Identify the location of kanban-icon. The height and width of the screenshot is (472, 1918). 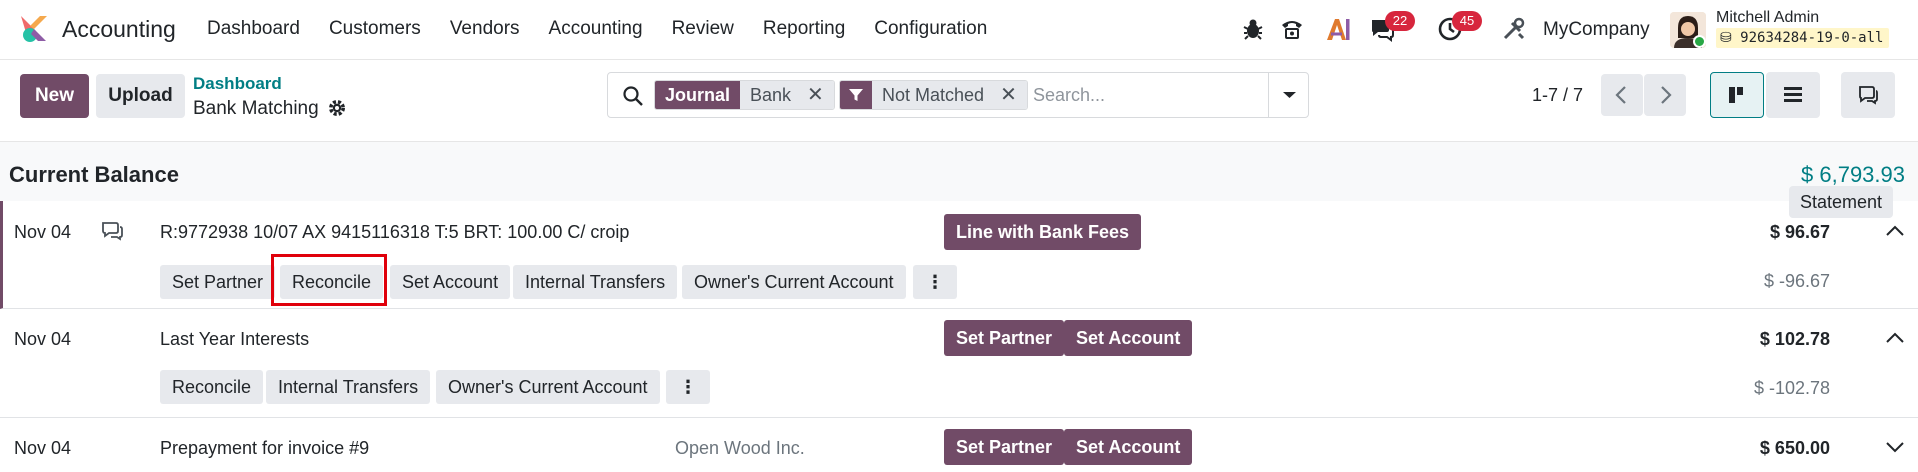
(1736, 95).